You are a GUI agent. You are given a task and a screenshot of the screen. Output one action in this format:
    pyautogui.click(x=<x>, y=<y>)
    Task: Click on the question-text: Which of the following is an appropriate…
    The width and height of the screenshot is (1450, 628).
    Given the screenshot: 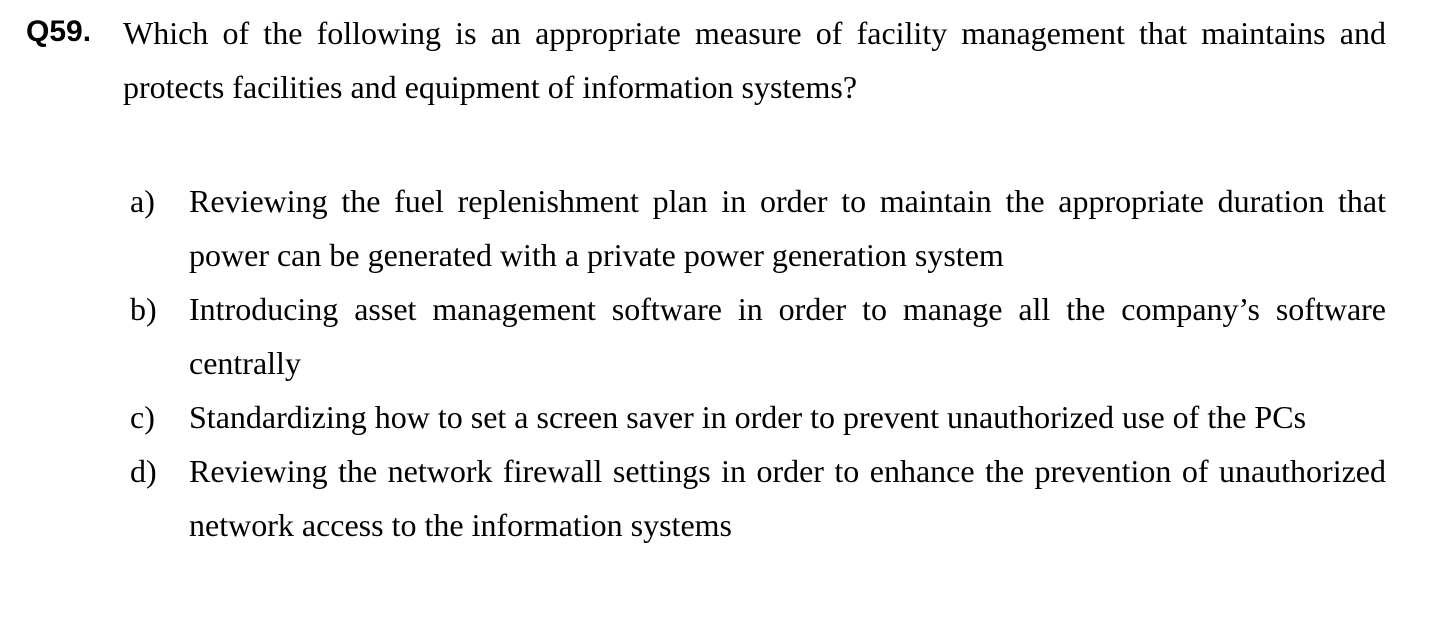 What is the action you would take?
    pyautogui.click(x=754, y=60)
    